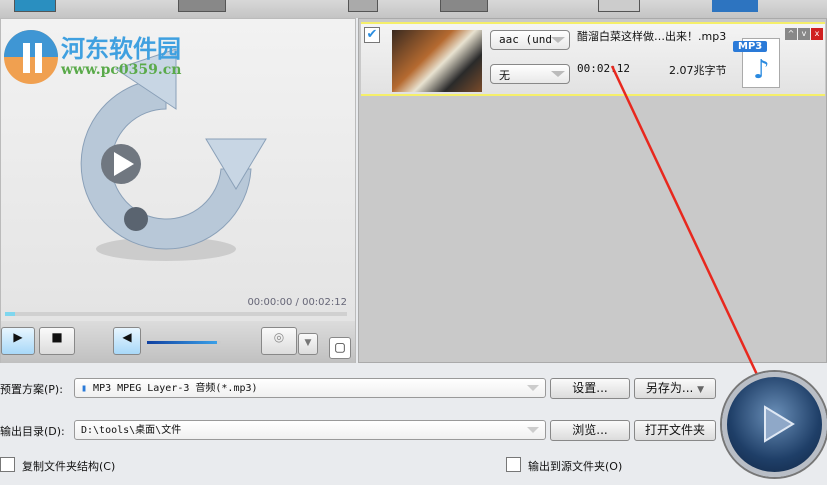 The height and width of the screenshot is (485, 827). Describe the element at coordinates (310, 430) in the screenshot. I see `output-dir-select: D:\tools\桌面\文件` at that location.